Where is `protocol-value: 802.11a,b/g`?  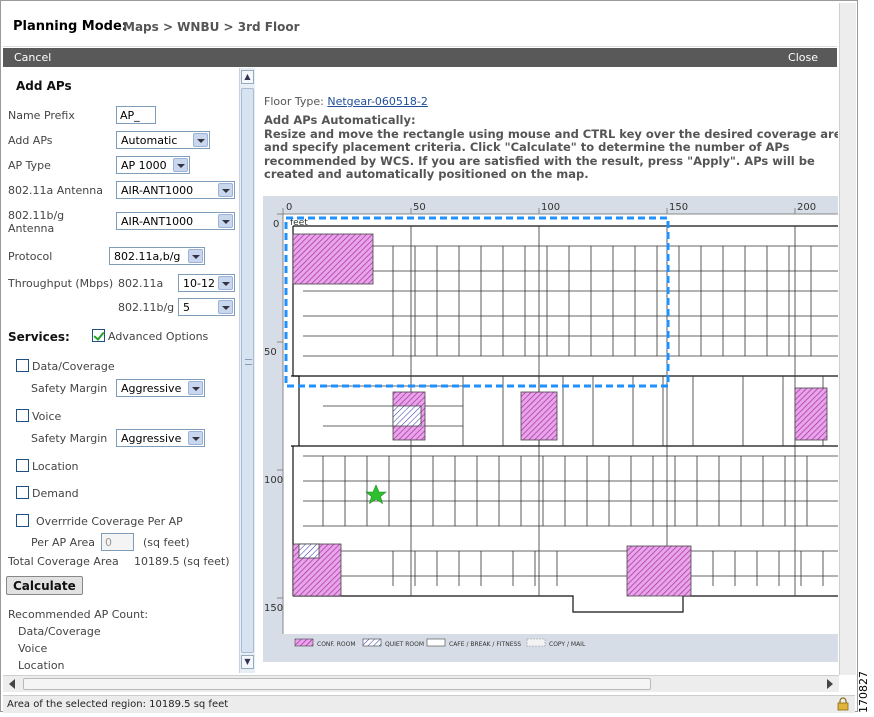
protocol-value: 802.11a,b/g is located at coordinates (147, 256).